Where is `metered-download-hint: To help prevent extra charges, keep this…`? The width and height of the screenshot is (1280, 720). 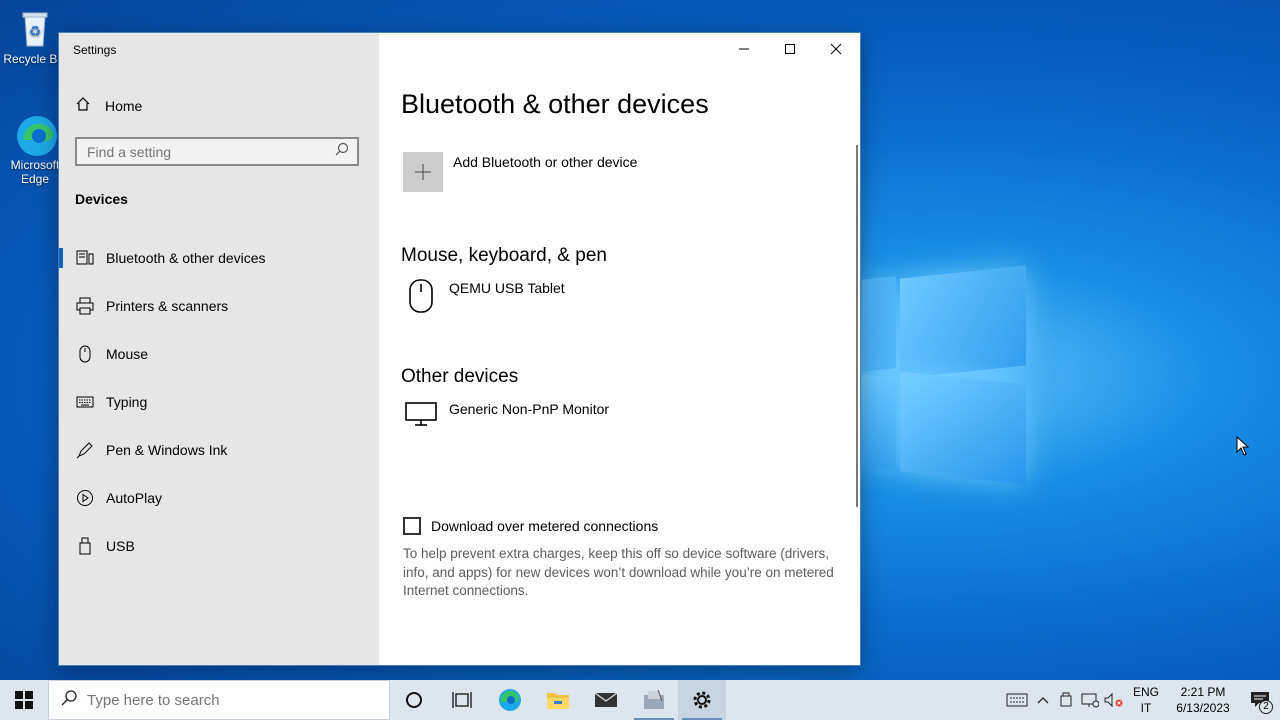 metered-download-hint: To help prevent extra charges, keep this… is located at coordinates (618, 572).